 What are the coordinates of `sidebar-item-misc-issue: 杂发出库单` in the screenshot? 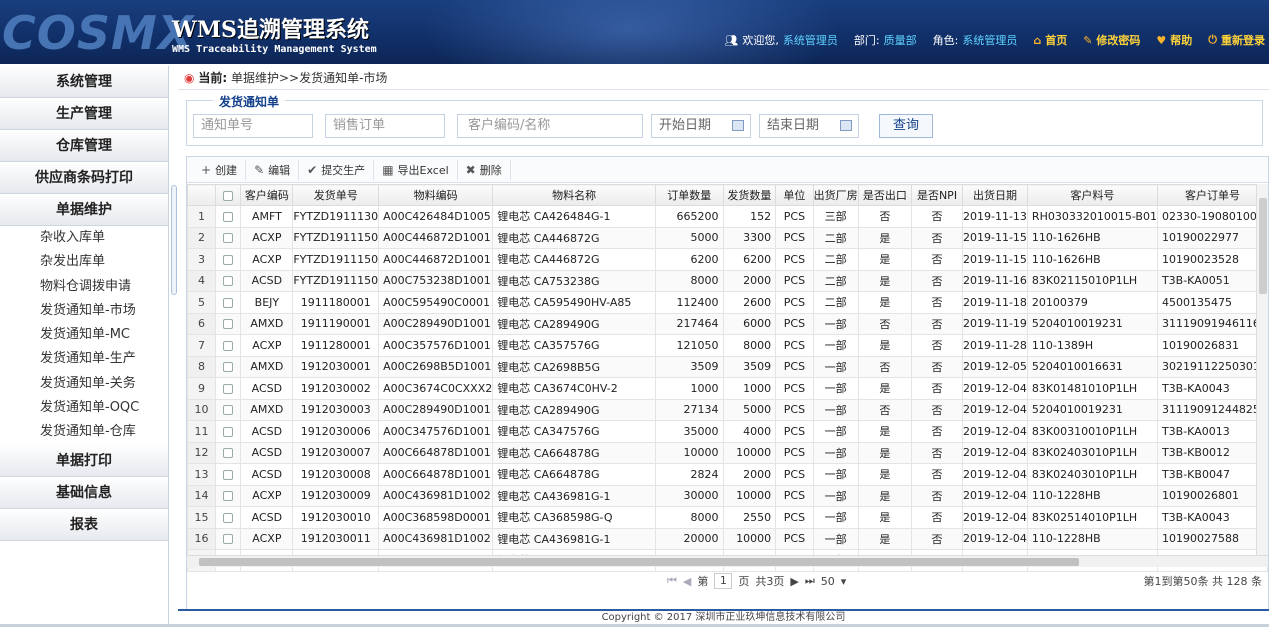 It's located at (84, 262).